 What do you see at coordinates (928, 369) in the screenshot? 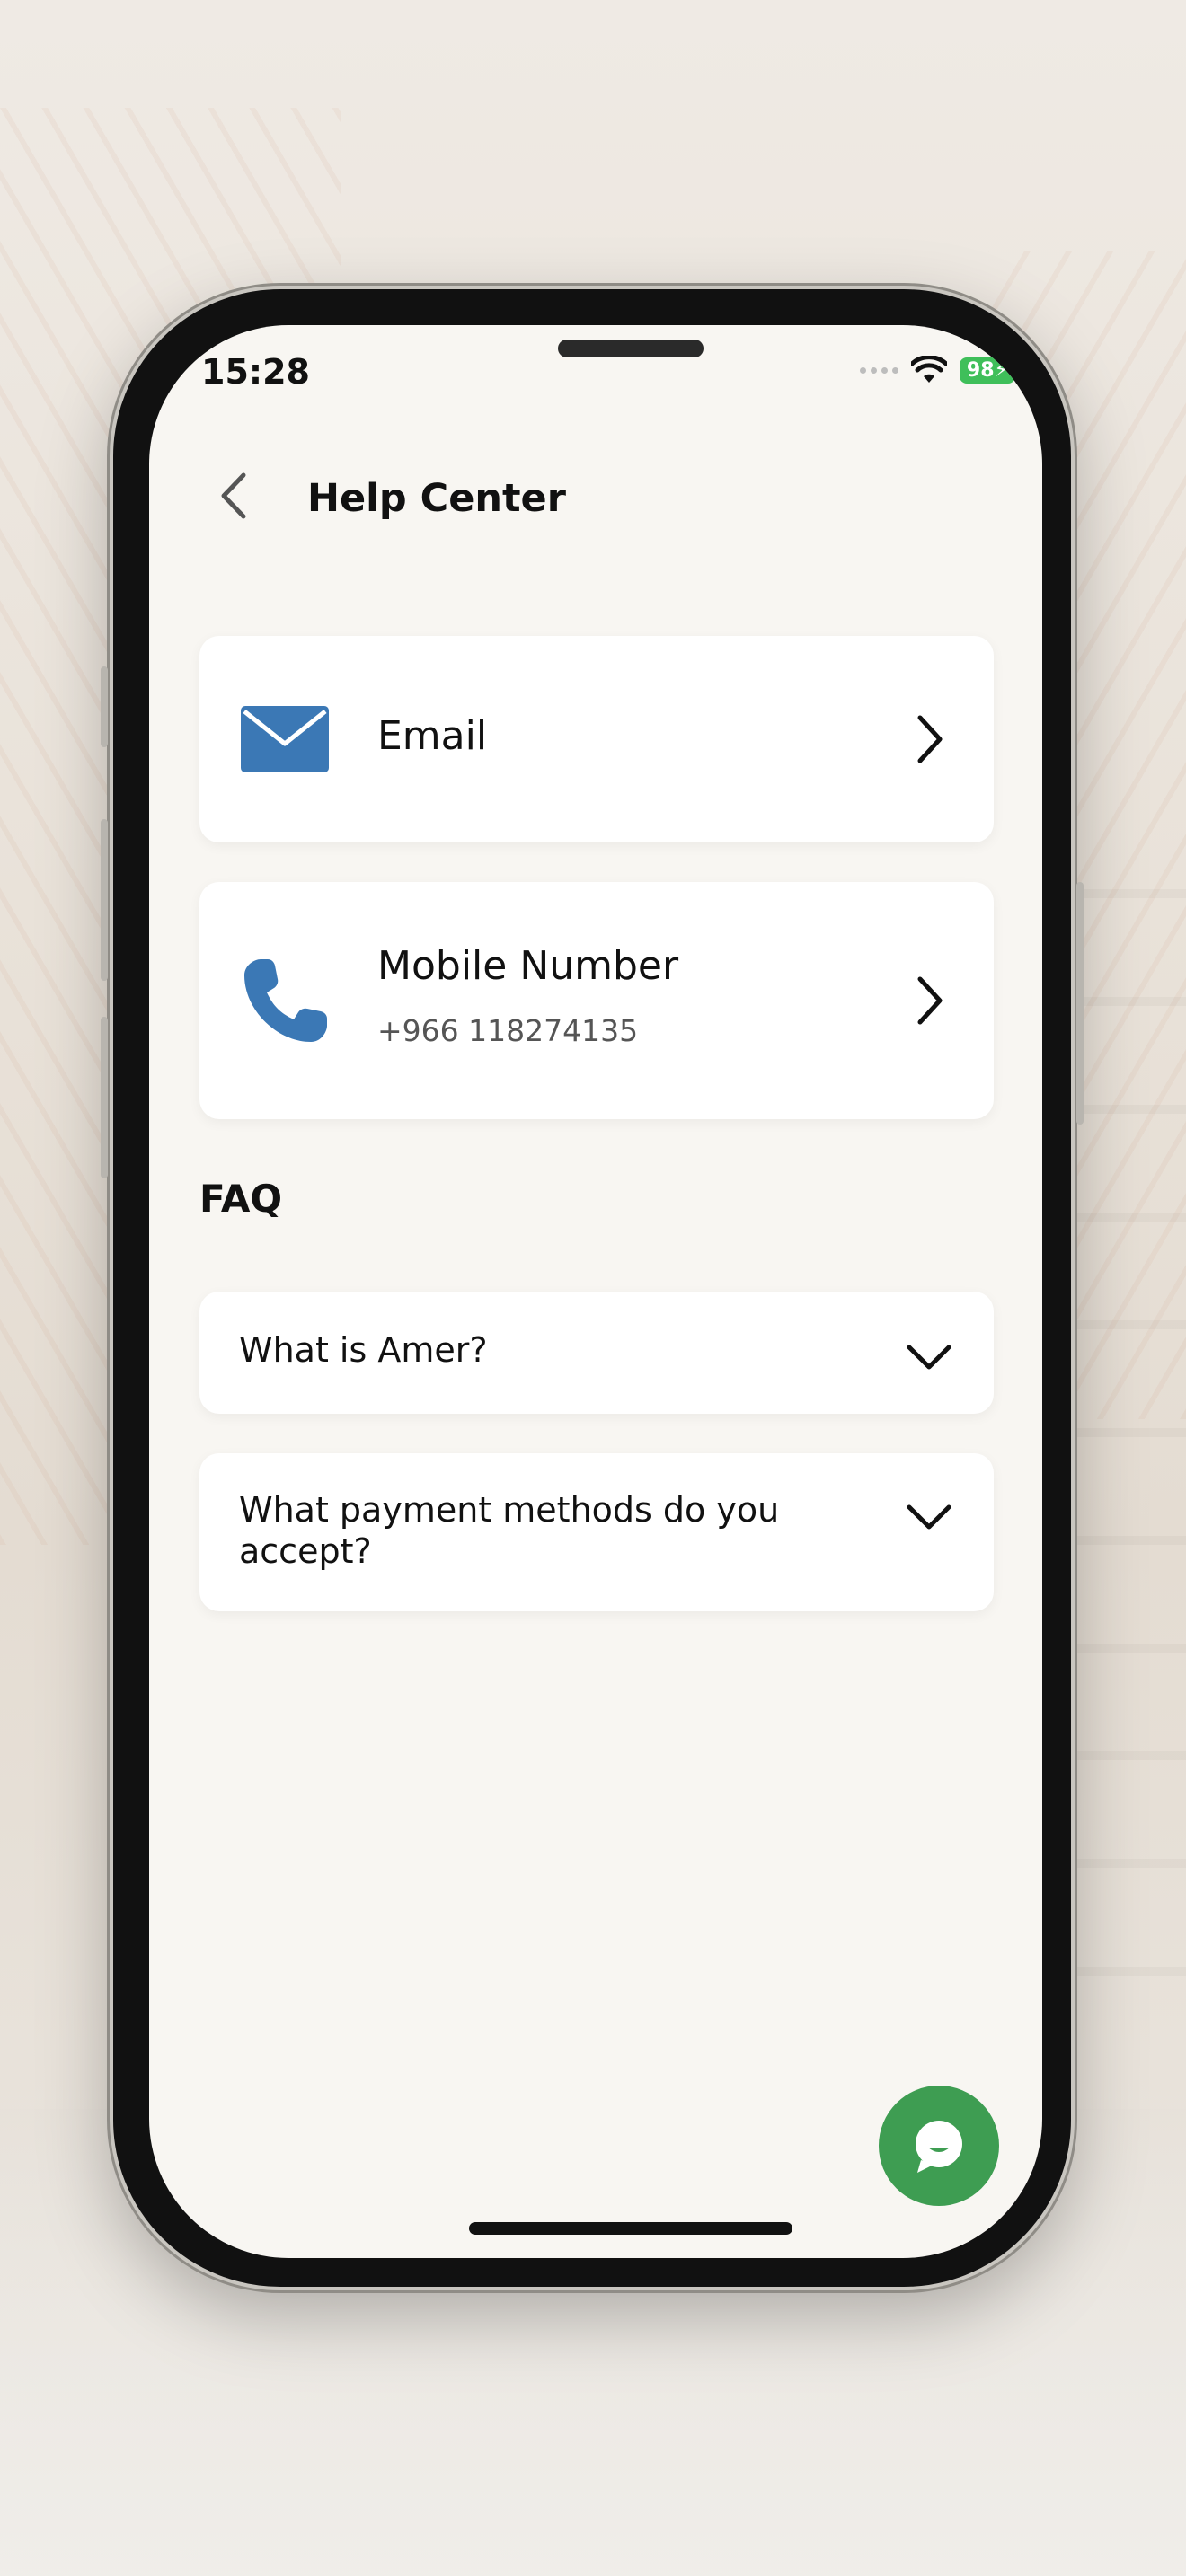
I see `wifi-icon` at bounding box center [928, 369].